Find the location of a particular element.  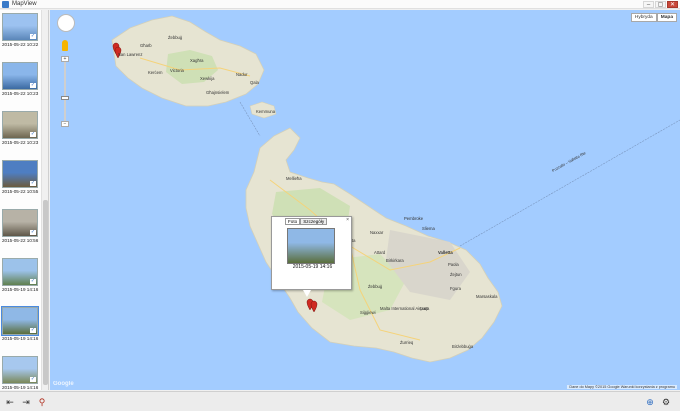

place-label: Sliema is located at coordinates (428, 228).